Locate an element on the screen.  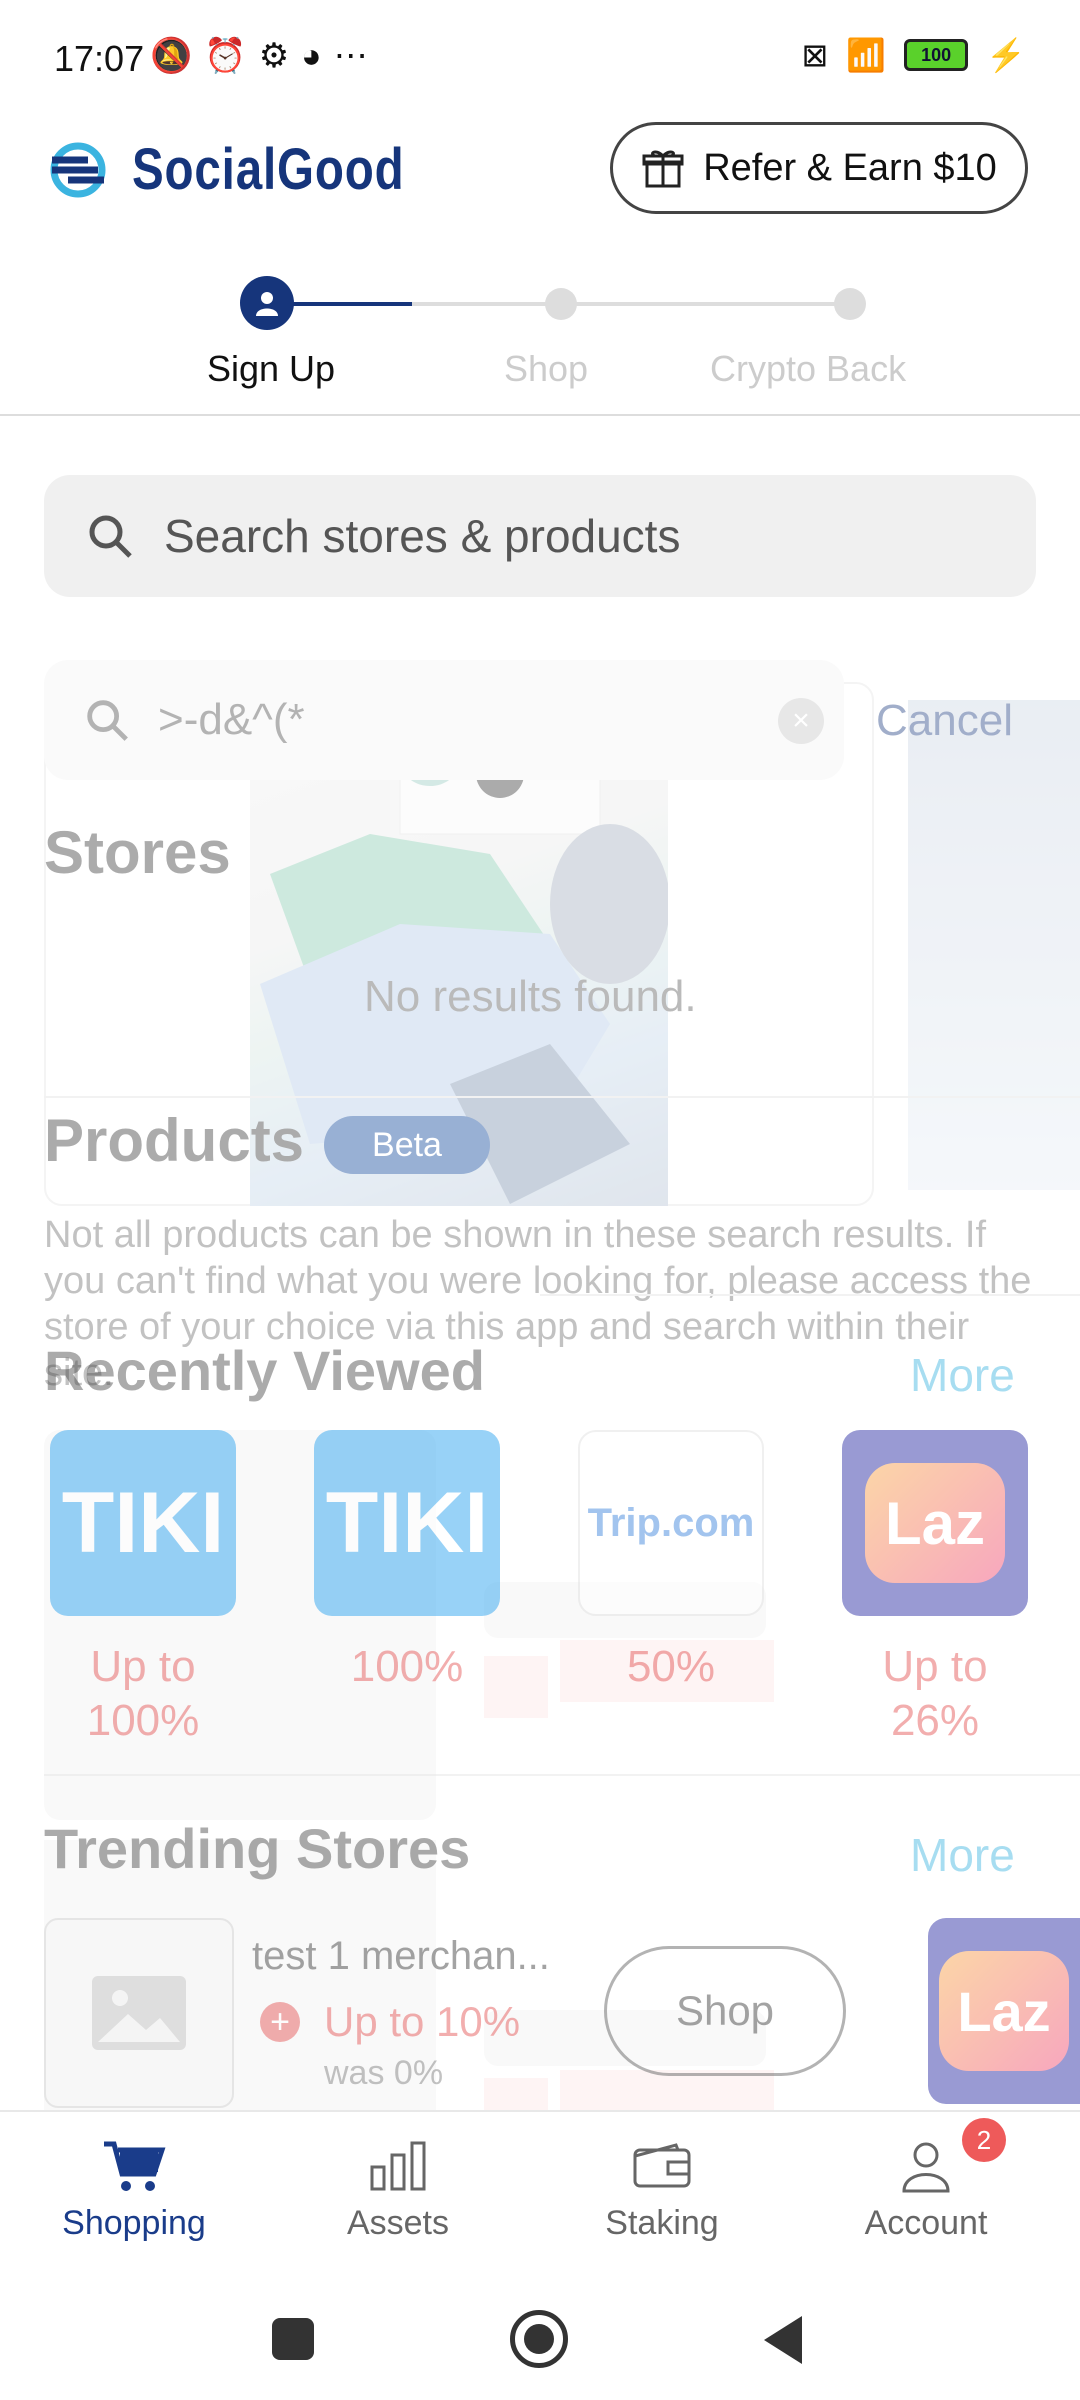
step-shop-dot is located at coordinates (561, 304).